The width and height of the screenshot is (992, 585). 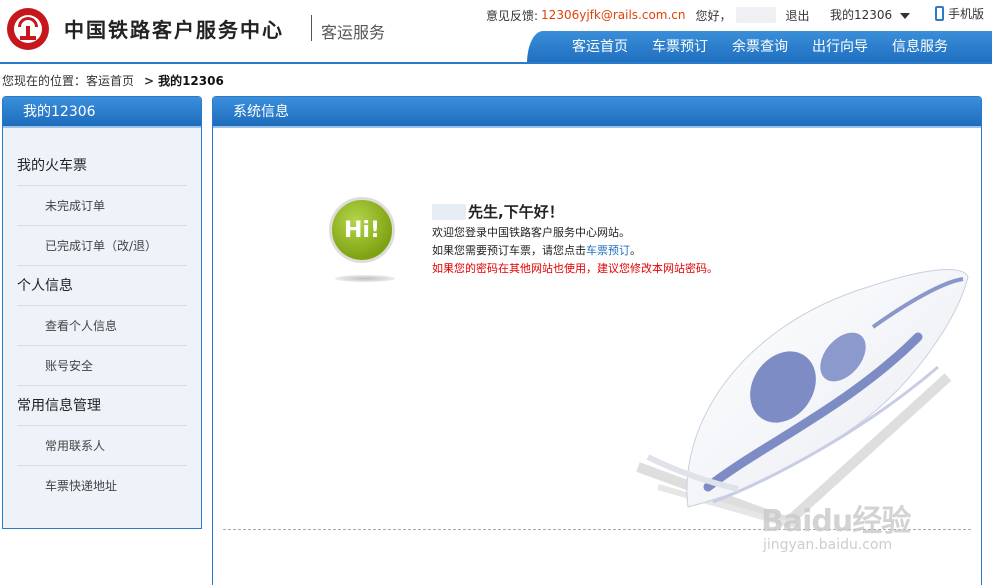 I want to click on sidebar-group-my-tickets: 我的火车票, so click(x=102, y=166).